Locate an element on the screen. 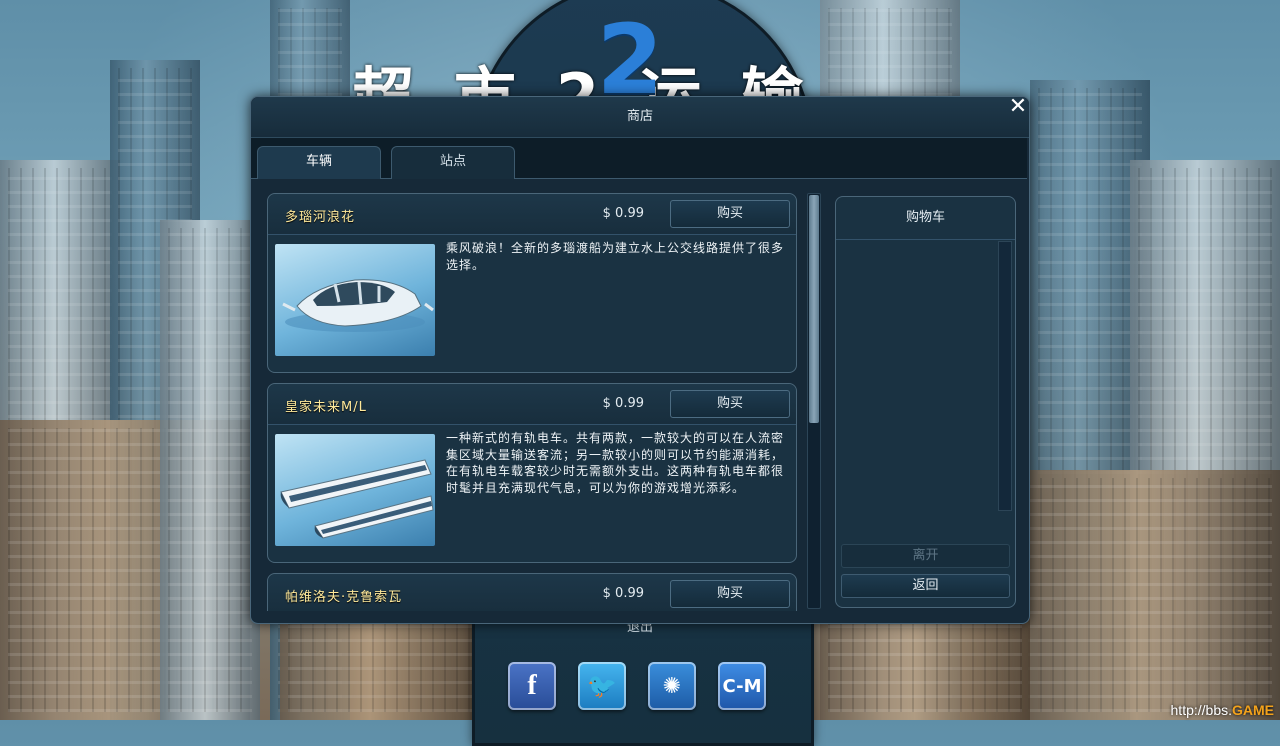 This screenshot has height=746, width=1280. tab-vehicles: 车辆 is located at coordinates (319, 162).